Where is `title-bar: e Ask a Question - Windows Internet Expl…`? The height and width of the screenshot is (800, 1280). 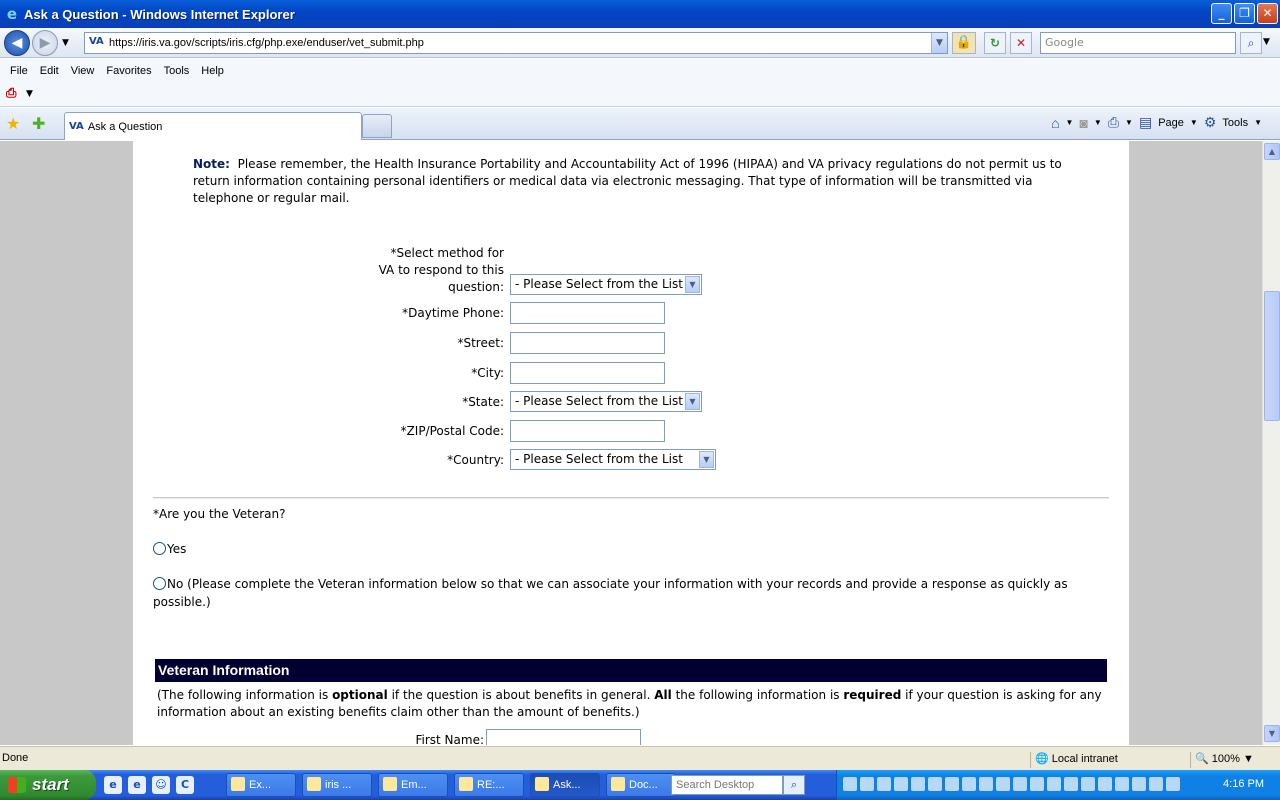 title-bar: e Ask a Question - Windows Internet Expl… is located at coordinates (640, 14).